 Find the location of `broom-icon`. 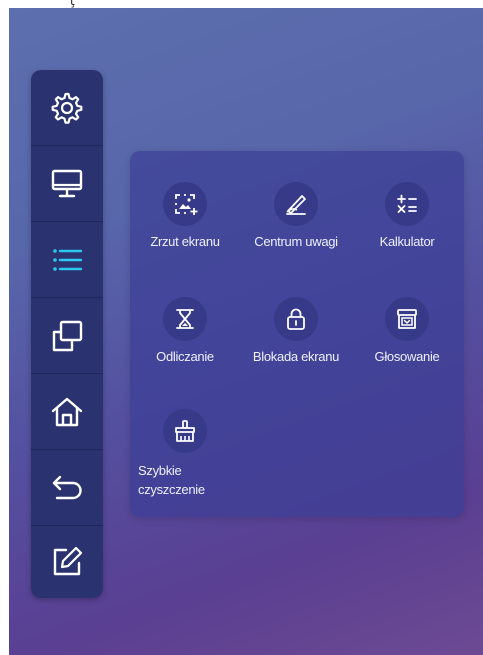

broom-icon is located at coordinates (185, 431).